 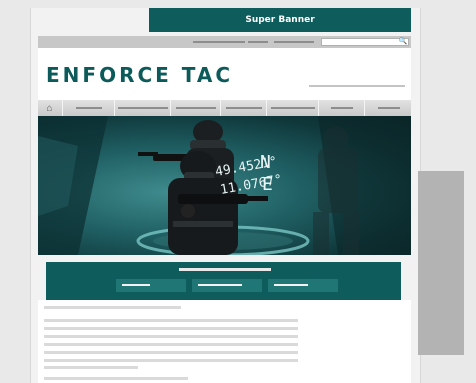 I want to click on skyscraper-ad, so click(x=441, y=263).